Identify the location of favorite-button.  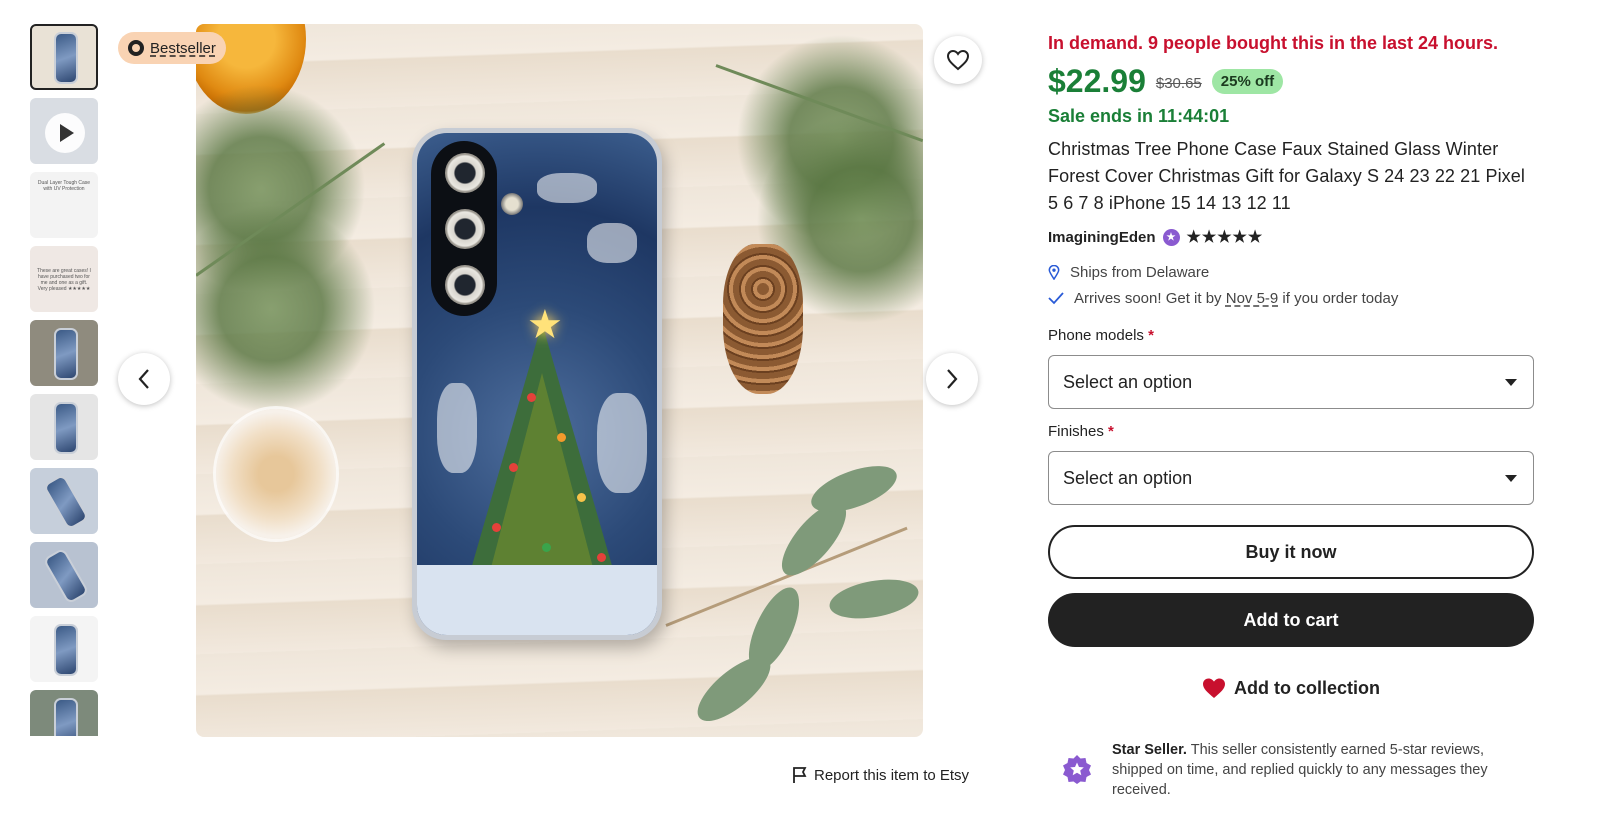
(958, 60).